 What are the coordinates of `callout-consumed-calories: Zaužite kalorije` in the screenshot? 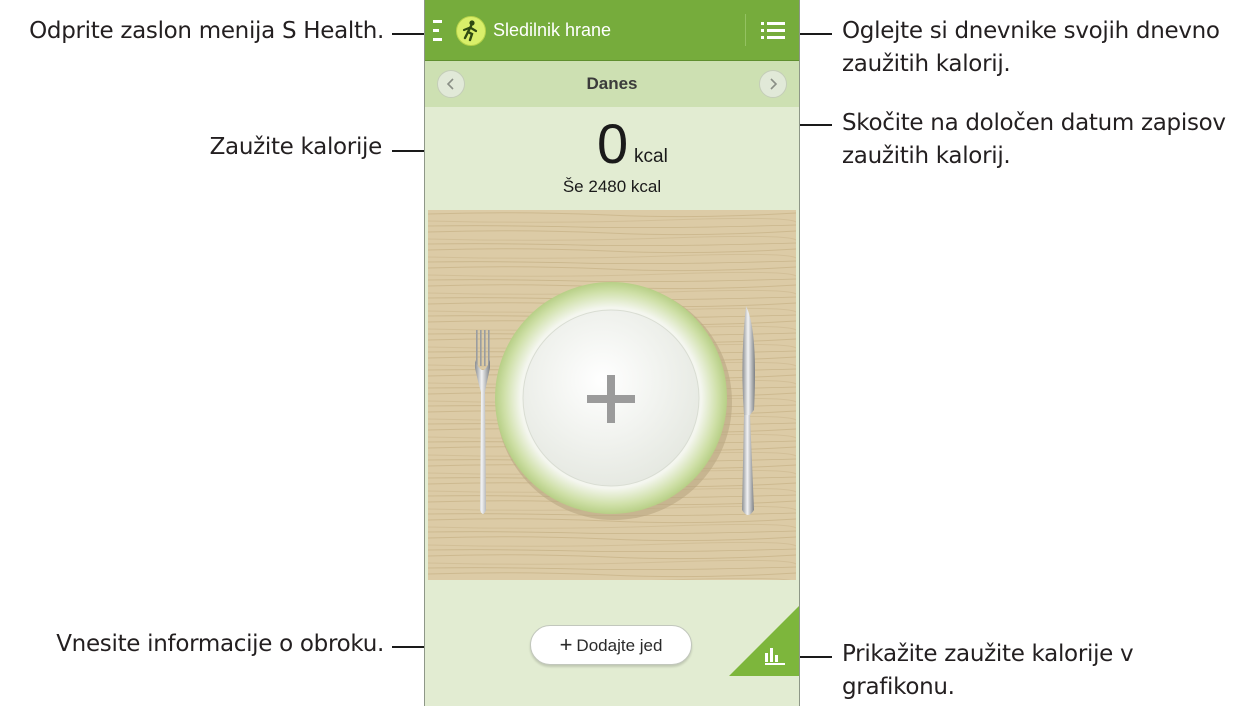 It's located at (296, 147).